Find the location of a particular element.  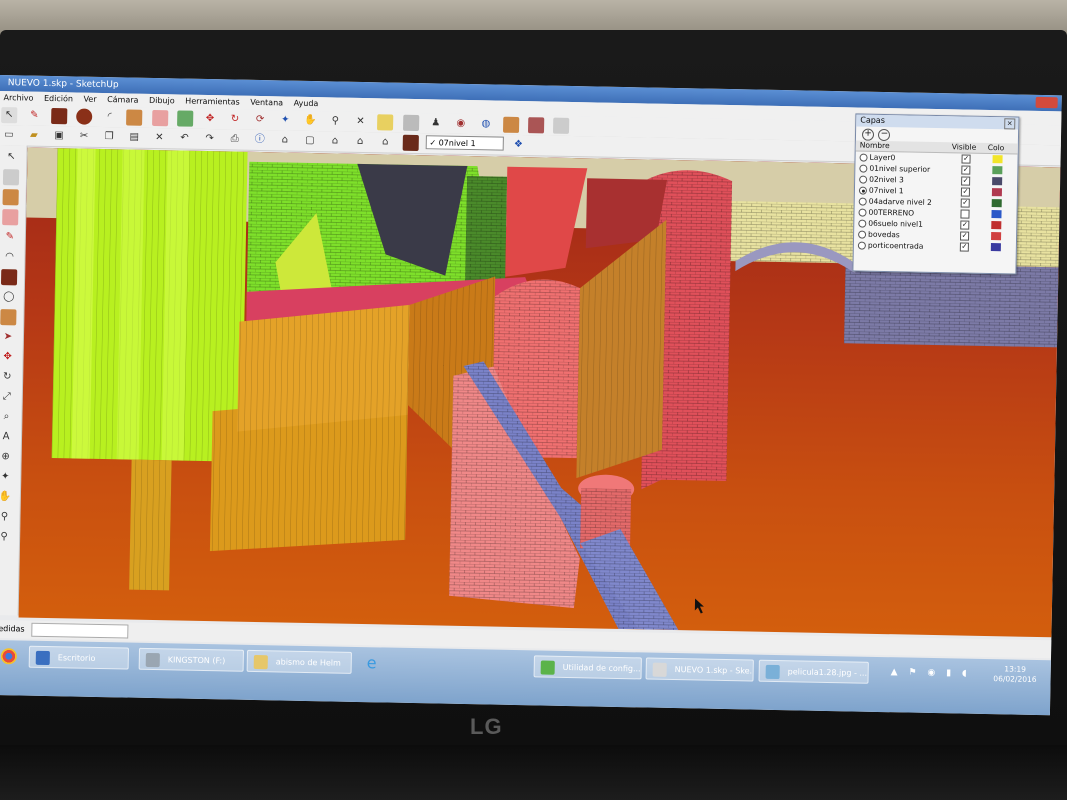

clock: 13:19 06/02/2016 is located at coordinates (1015, 674).